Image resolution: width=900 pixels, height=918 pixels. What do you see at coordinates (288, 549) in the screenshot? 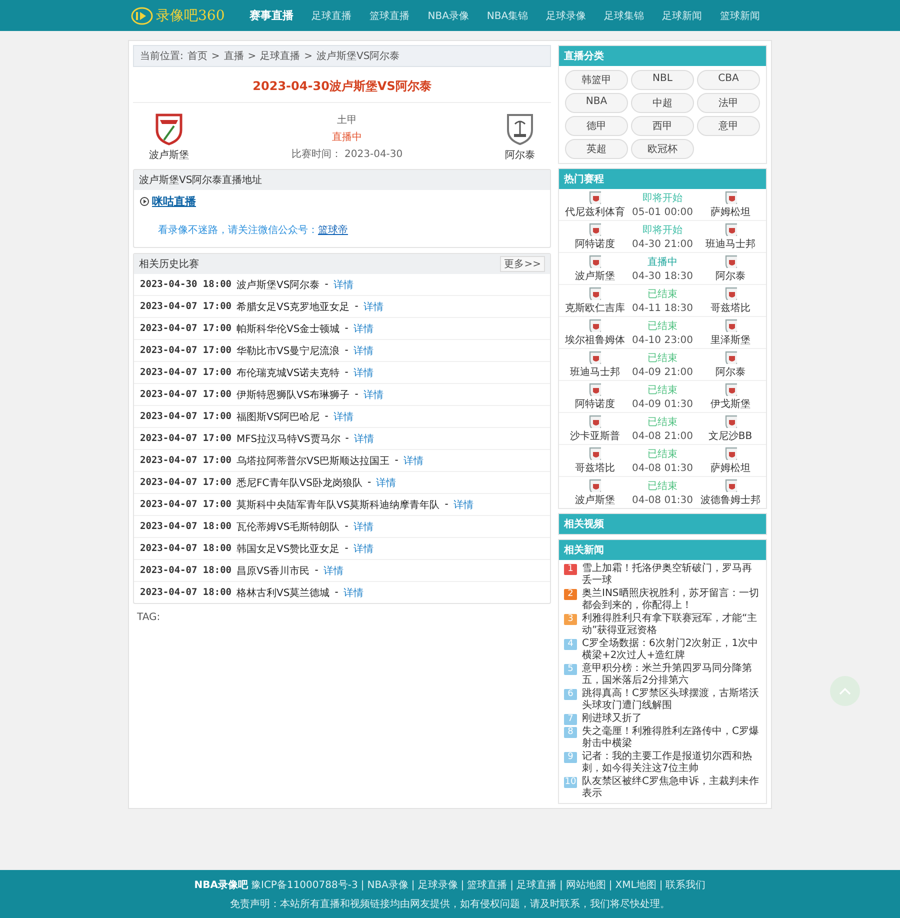
I see `match-link: 韩国女足VS赞比亚女足` at bounding box center [288, 549].